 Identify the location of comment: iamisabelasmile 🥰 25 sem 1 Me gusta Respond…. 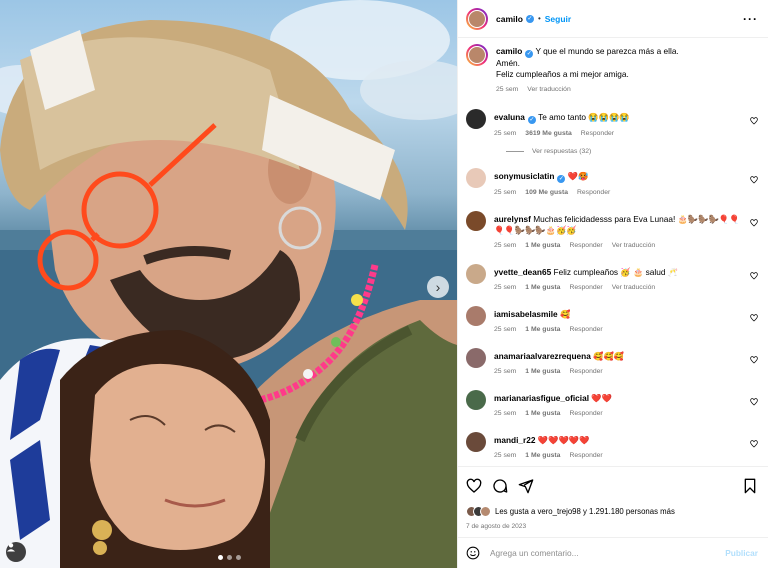
(612, 320).